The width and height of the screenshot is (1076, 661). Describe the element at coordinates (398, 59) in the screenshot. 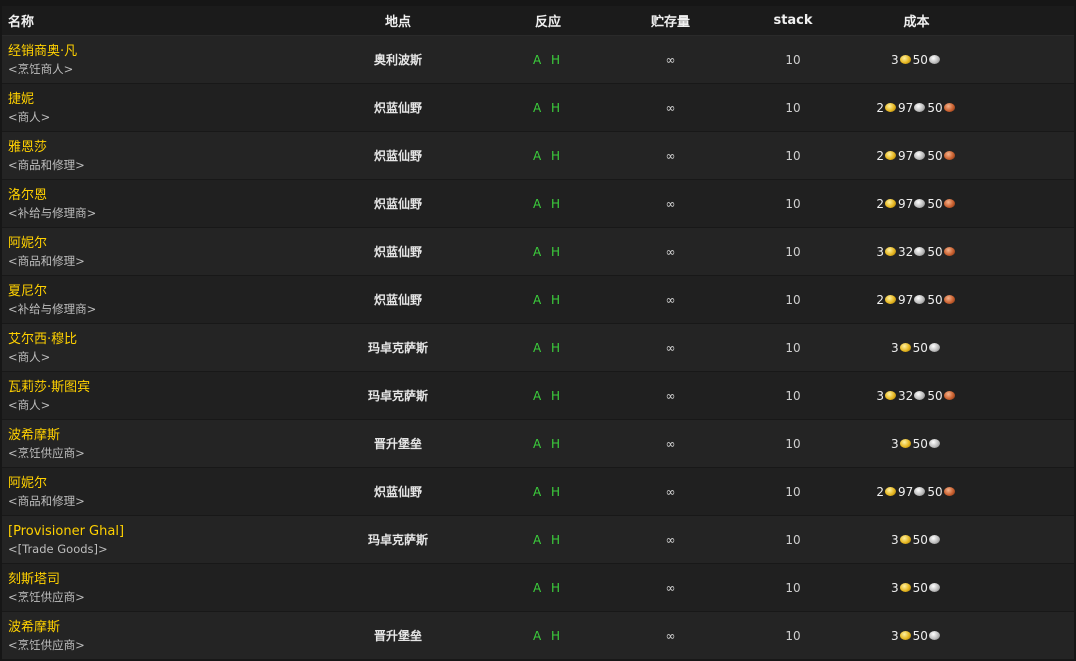

I see `location-link: 奥利波斯` at that location.